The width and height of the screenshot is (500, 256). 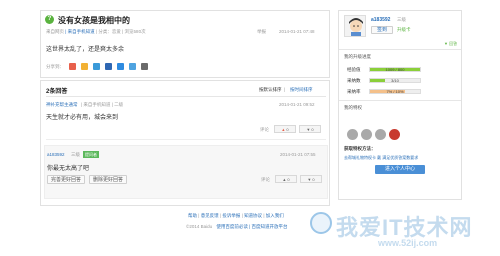 I want to click on question-mark-icon: ?, so click(x=49, y=19).